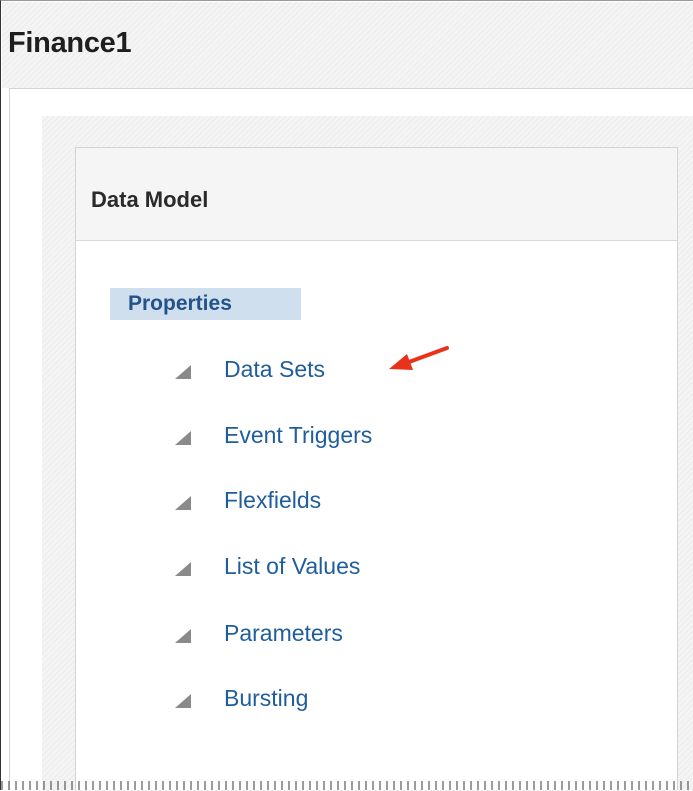 Image resolution: width=693 pixels, height=791 pixels. I want to click on panel-header: Data Model, so click(376, 194).